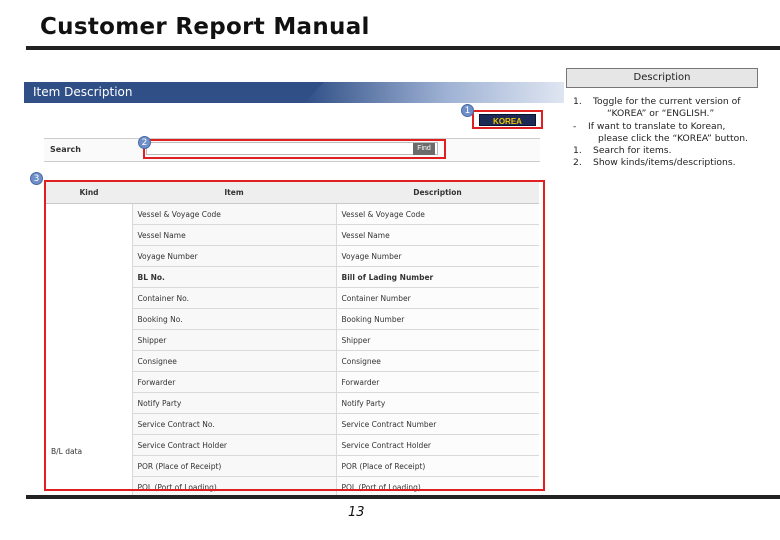  Describe the element at coordinates (467, 110) in the screenshot. I see `marker-1: 1` at that location.